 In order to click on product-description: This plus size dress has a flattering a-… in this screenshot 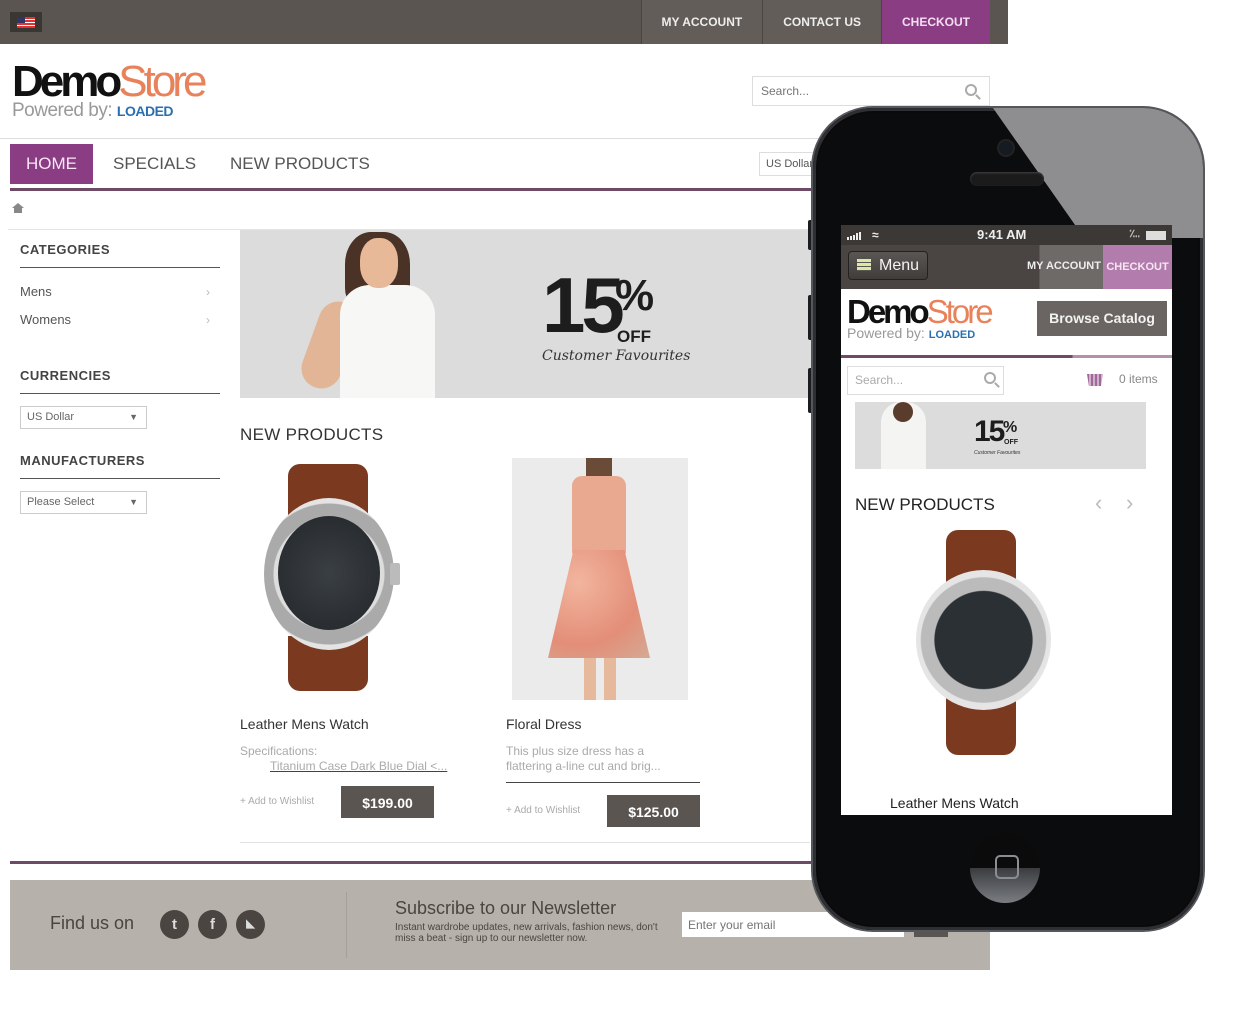, I will do `click(603, 760)`.